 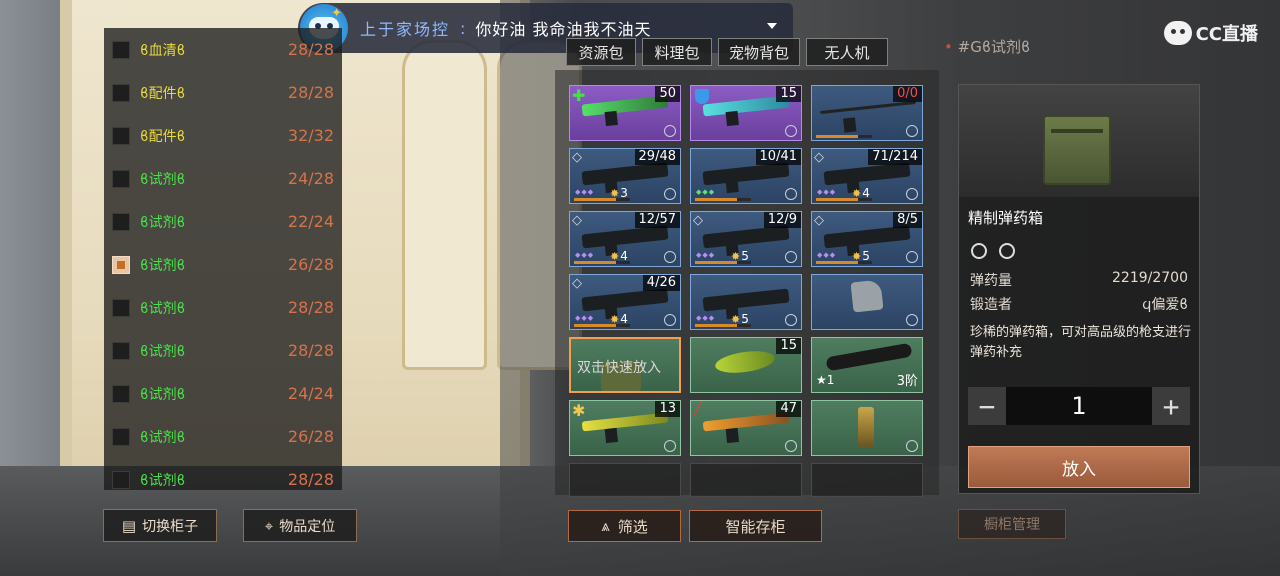 What do you see at coordinates (310, 92) in the screenshot?
I see `list-item-count: 28/28` at bounding box center [310, 92].